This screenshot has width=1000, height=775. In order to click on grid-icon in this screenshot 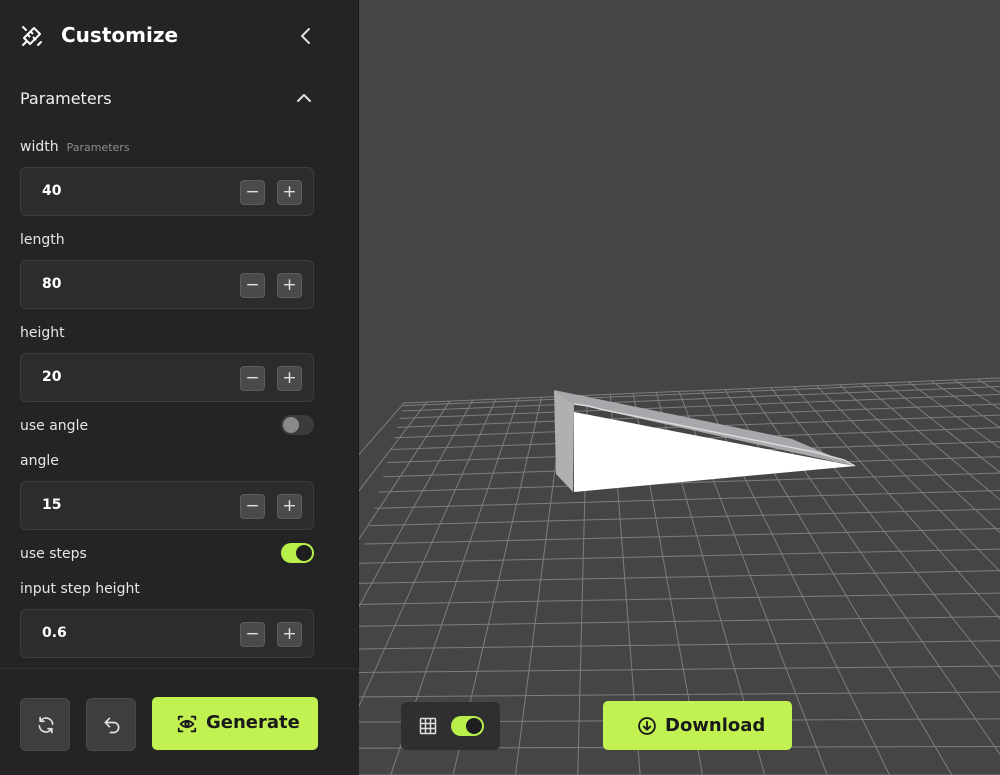, I will do `click(428, 726)`.